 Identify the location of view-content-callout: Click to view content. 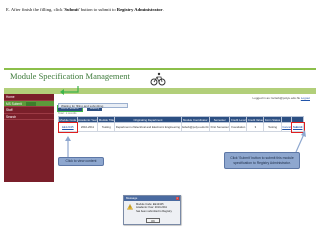
(81, 161).